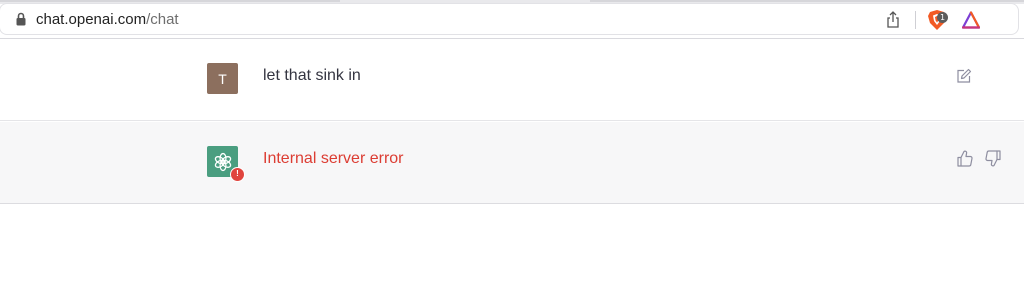 This screenshot has width=1024, height=294. What do you see at coordinates (237, 174) in the screenshot?
I see `error-badge: !` at bounding box center [237, 174].